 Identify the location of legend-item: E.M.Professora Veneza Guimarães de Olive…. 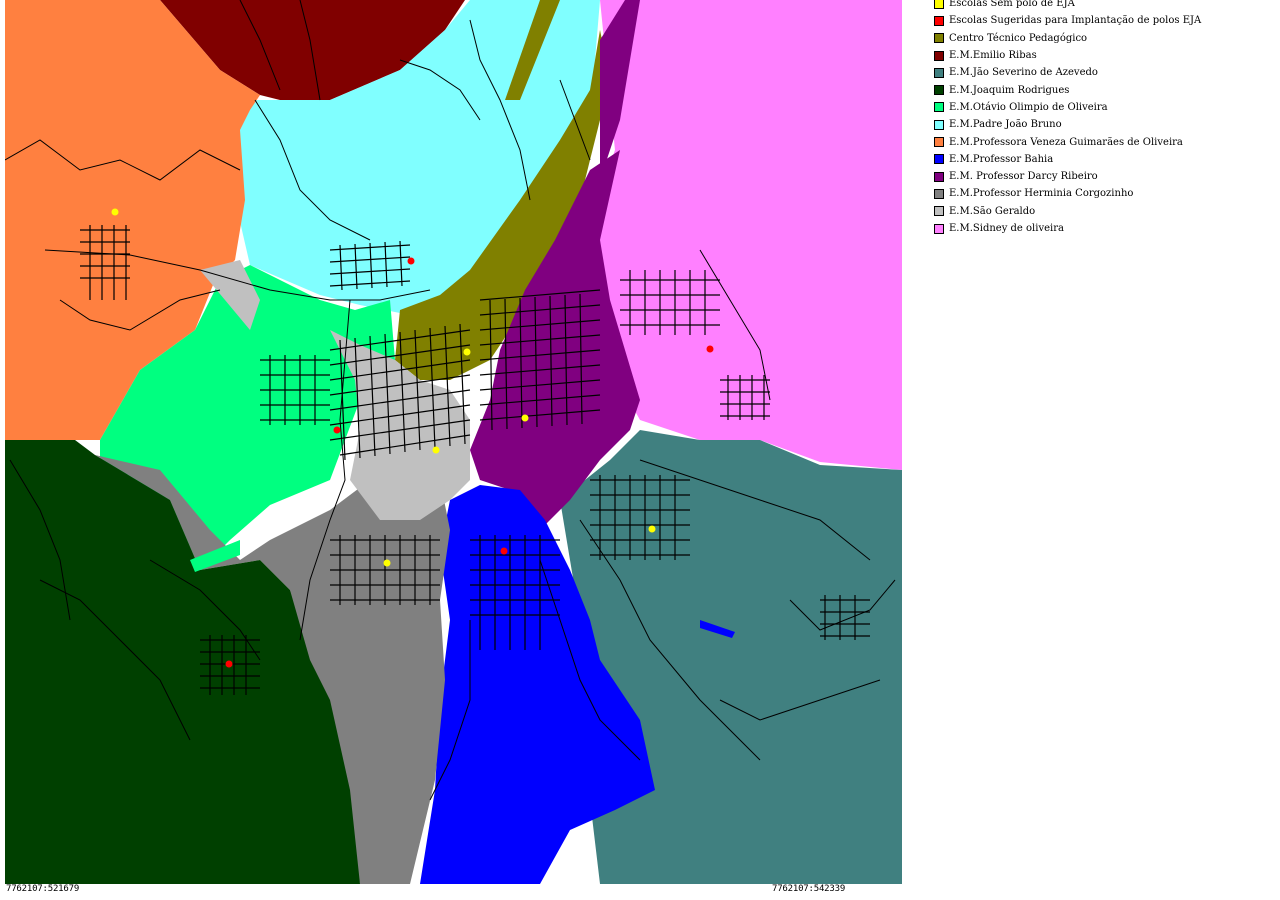
(1106, 141).